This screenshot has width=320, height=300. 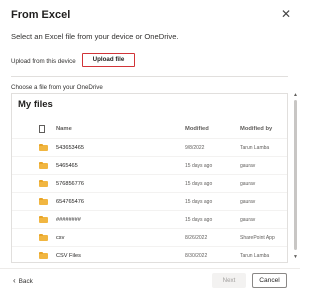 What do you see at coordinates (116, 238) in the screenshot?
I see `row-name: csv` at bounding box center [116, 238].